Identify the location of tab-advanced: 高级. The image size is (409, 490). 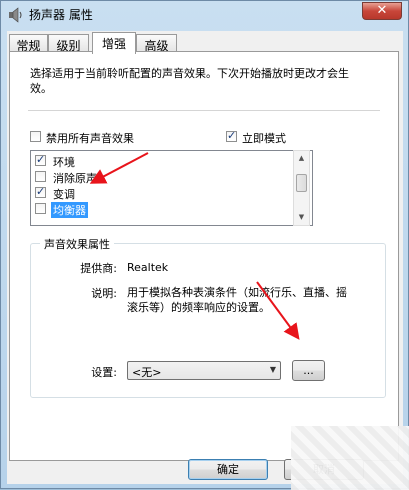
(156, 43).